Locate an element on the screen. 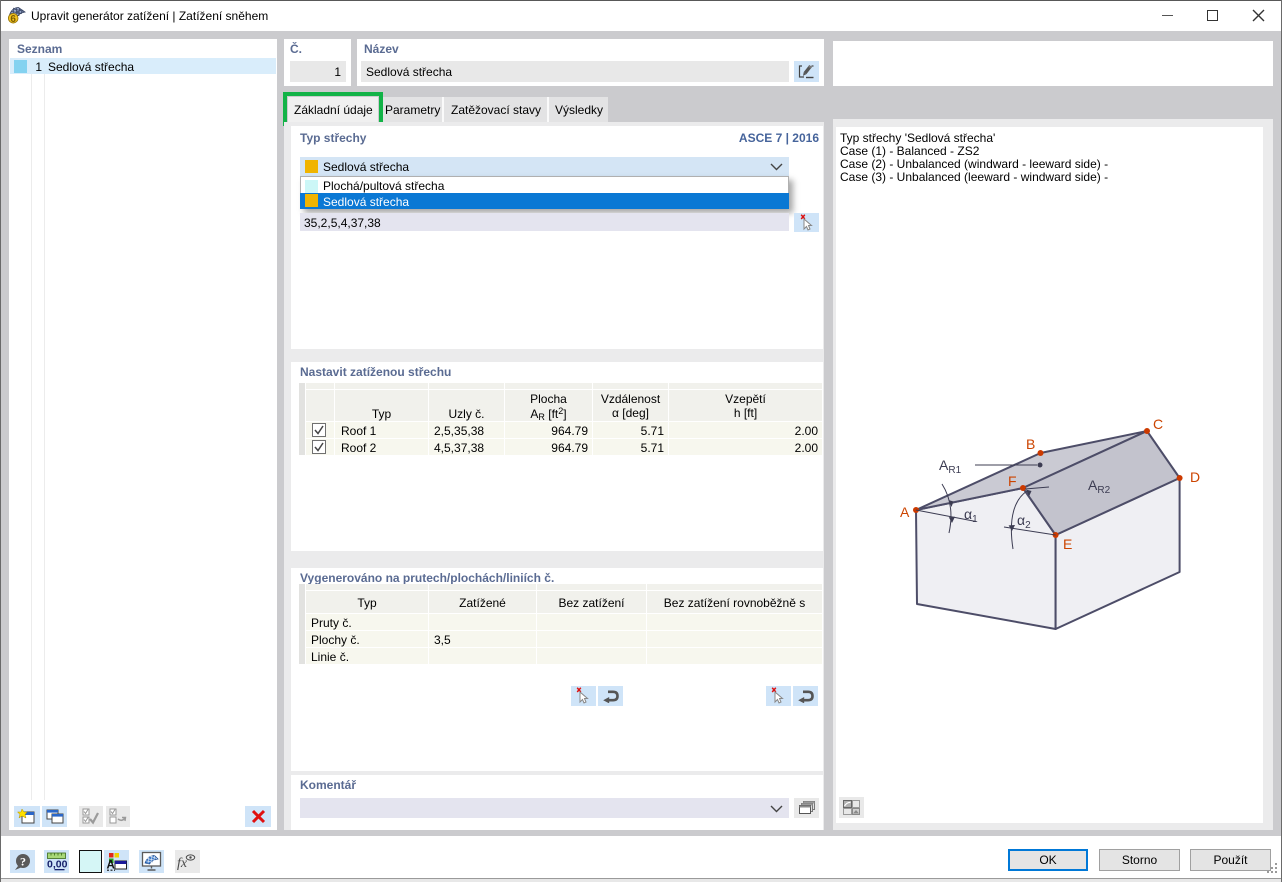  svg-text: C is located at coordinates (1158, 424).